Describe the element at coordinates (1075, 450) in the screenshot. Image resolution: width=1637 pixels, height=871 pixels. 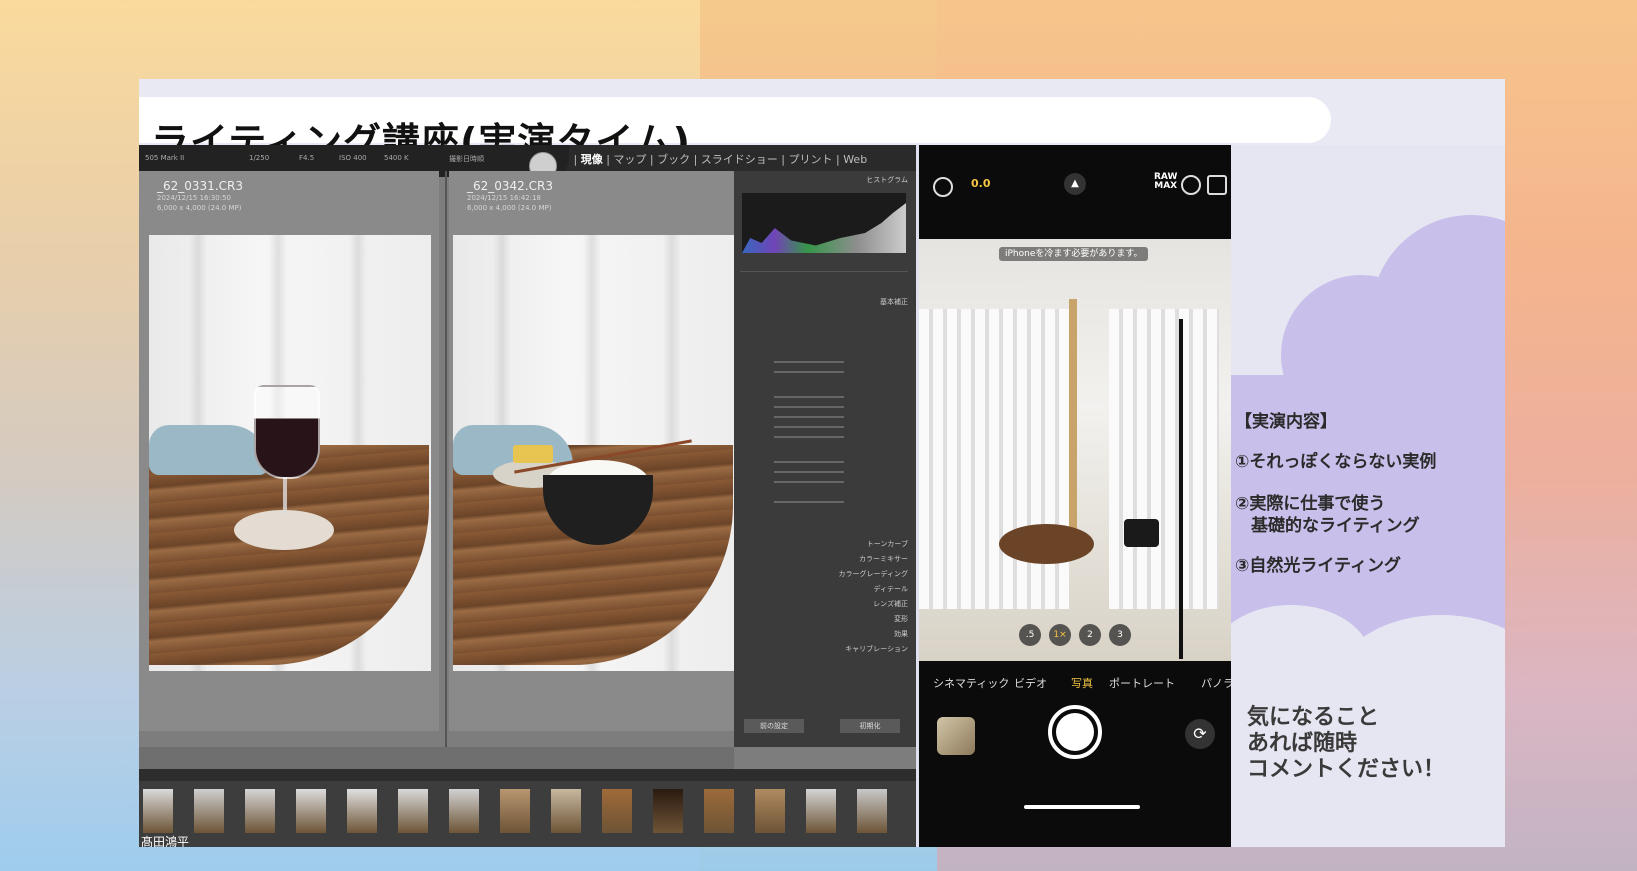
I see `camera-viewfinder: iPhoneを冷ます必要があります。 .5 1× 2 3` at that location.